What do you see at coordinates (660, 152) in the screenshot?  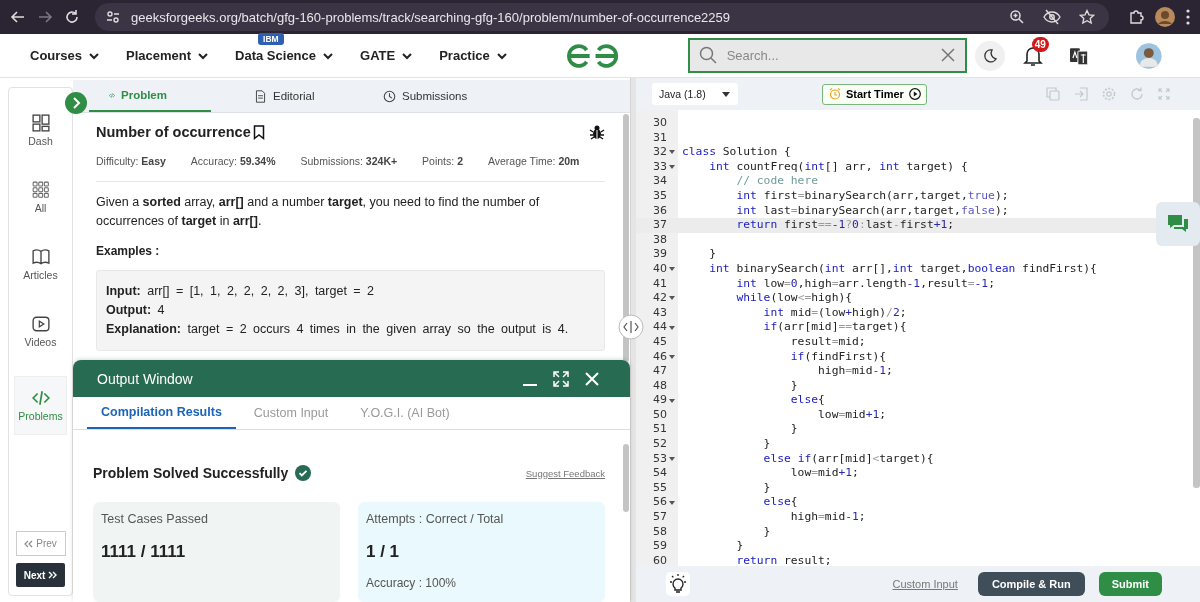 I see `line-number: 32` at bounding box center [660, 152].